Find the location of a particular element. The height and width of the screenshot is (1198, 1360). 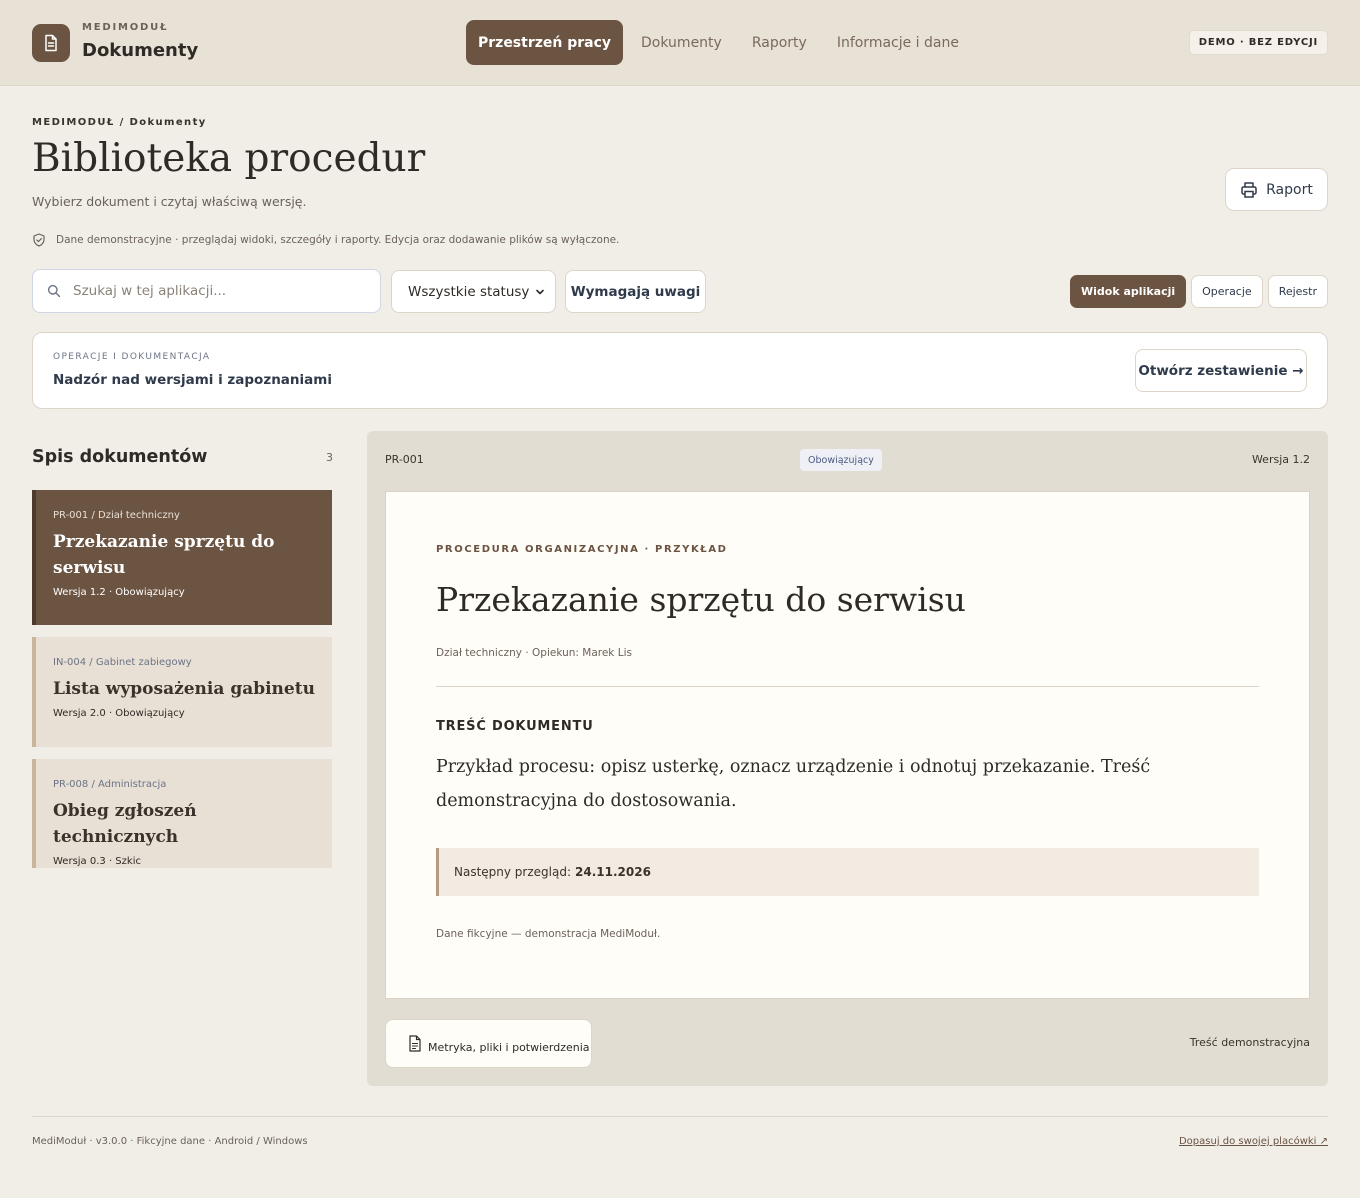

nav-item-workspace: Przestrzeń pracy is located at coordinates (545, 42).